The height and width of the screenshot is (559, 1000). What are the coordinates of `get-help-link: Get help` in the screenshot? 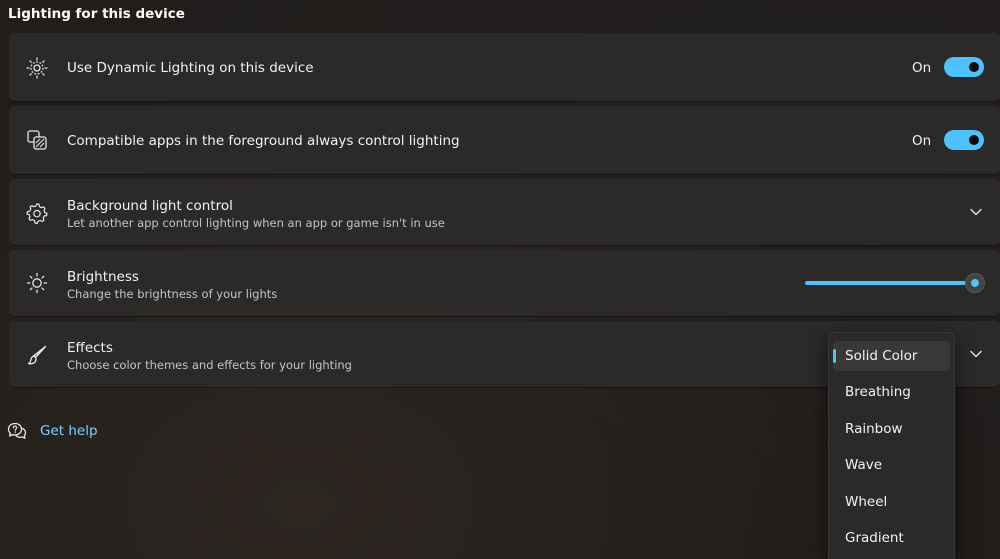 It's located at (69, 431).